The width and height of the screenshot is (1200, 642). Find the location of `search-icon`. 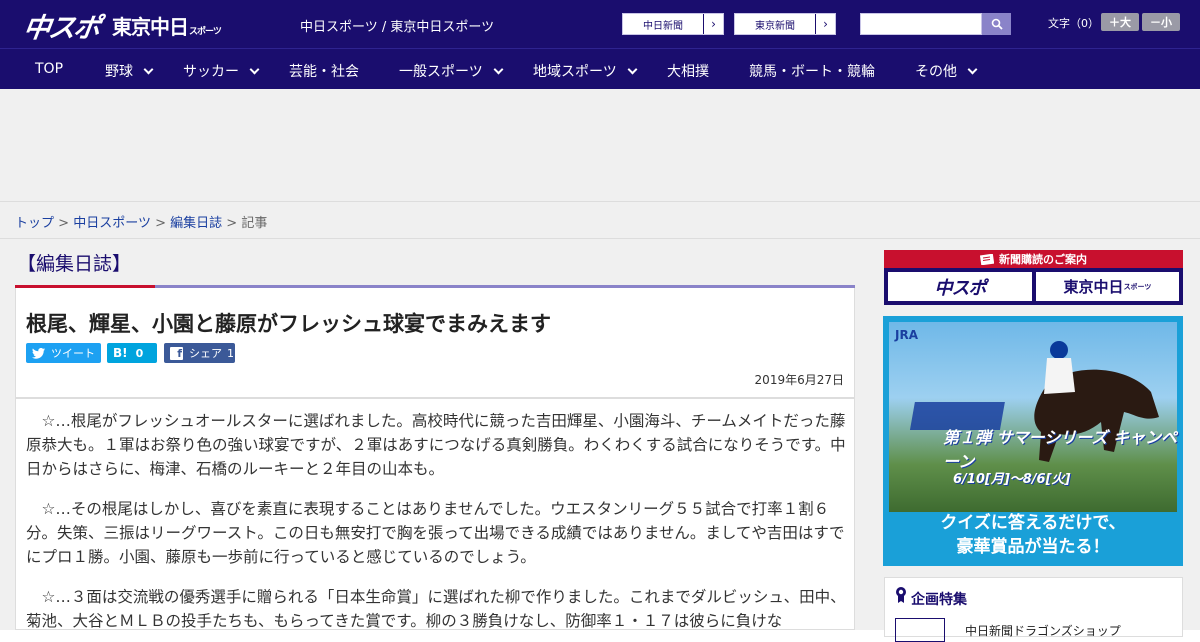

search-icon is located at coordinates (997, 24).